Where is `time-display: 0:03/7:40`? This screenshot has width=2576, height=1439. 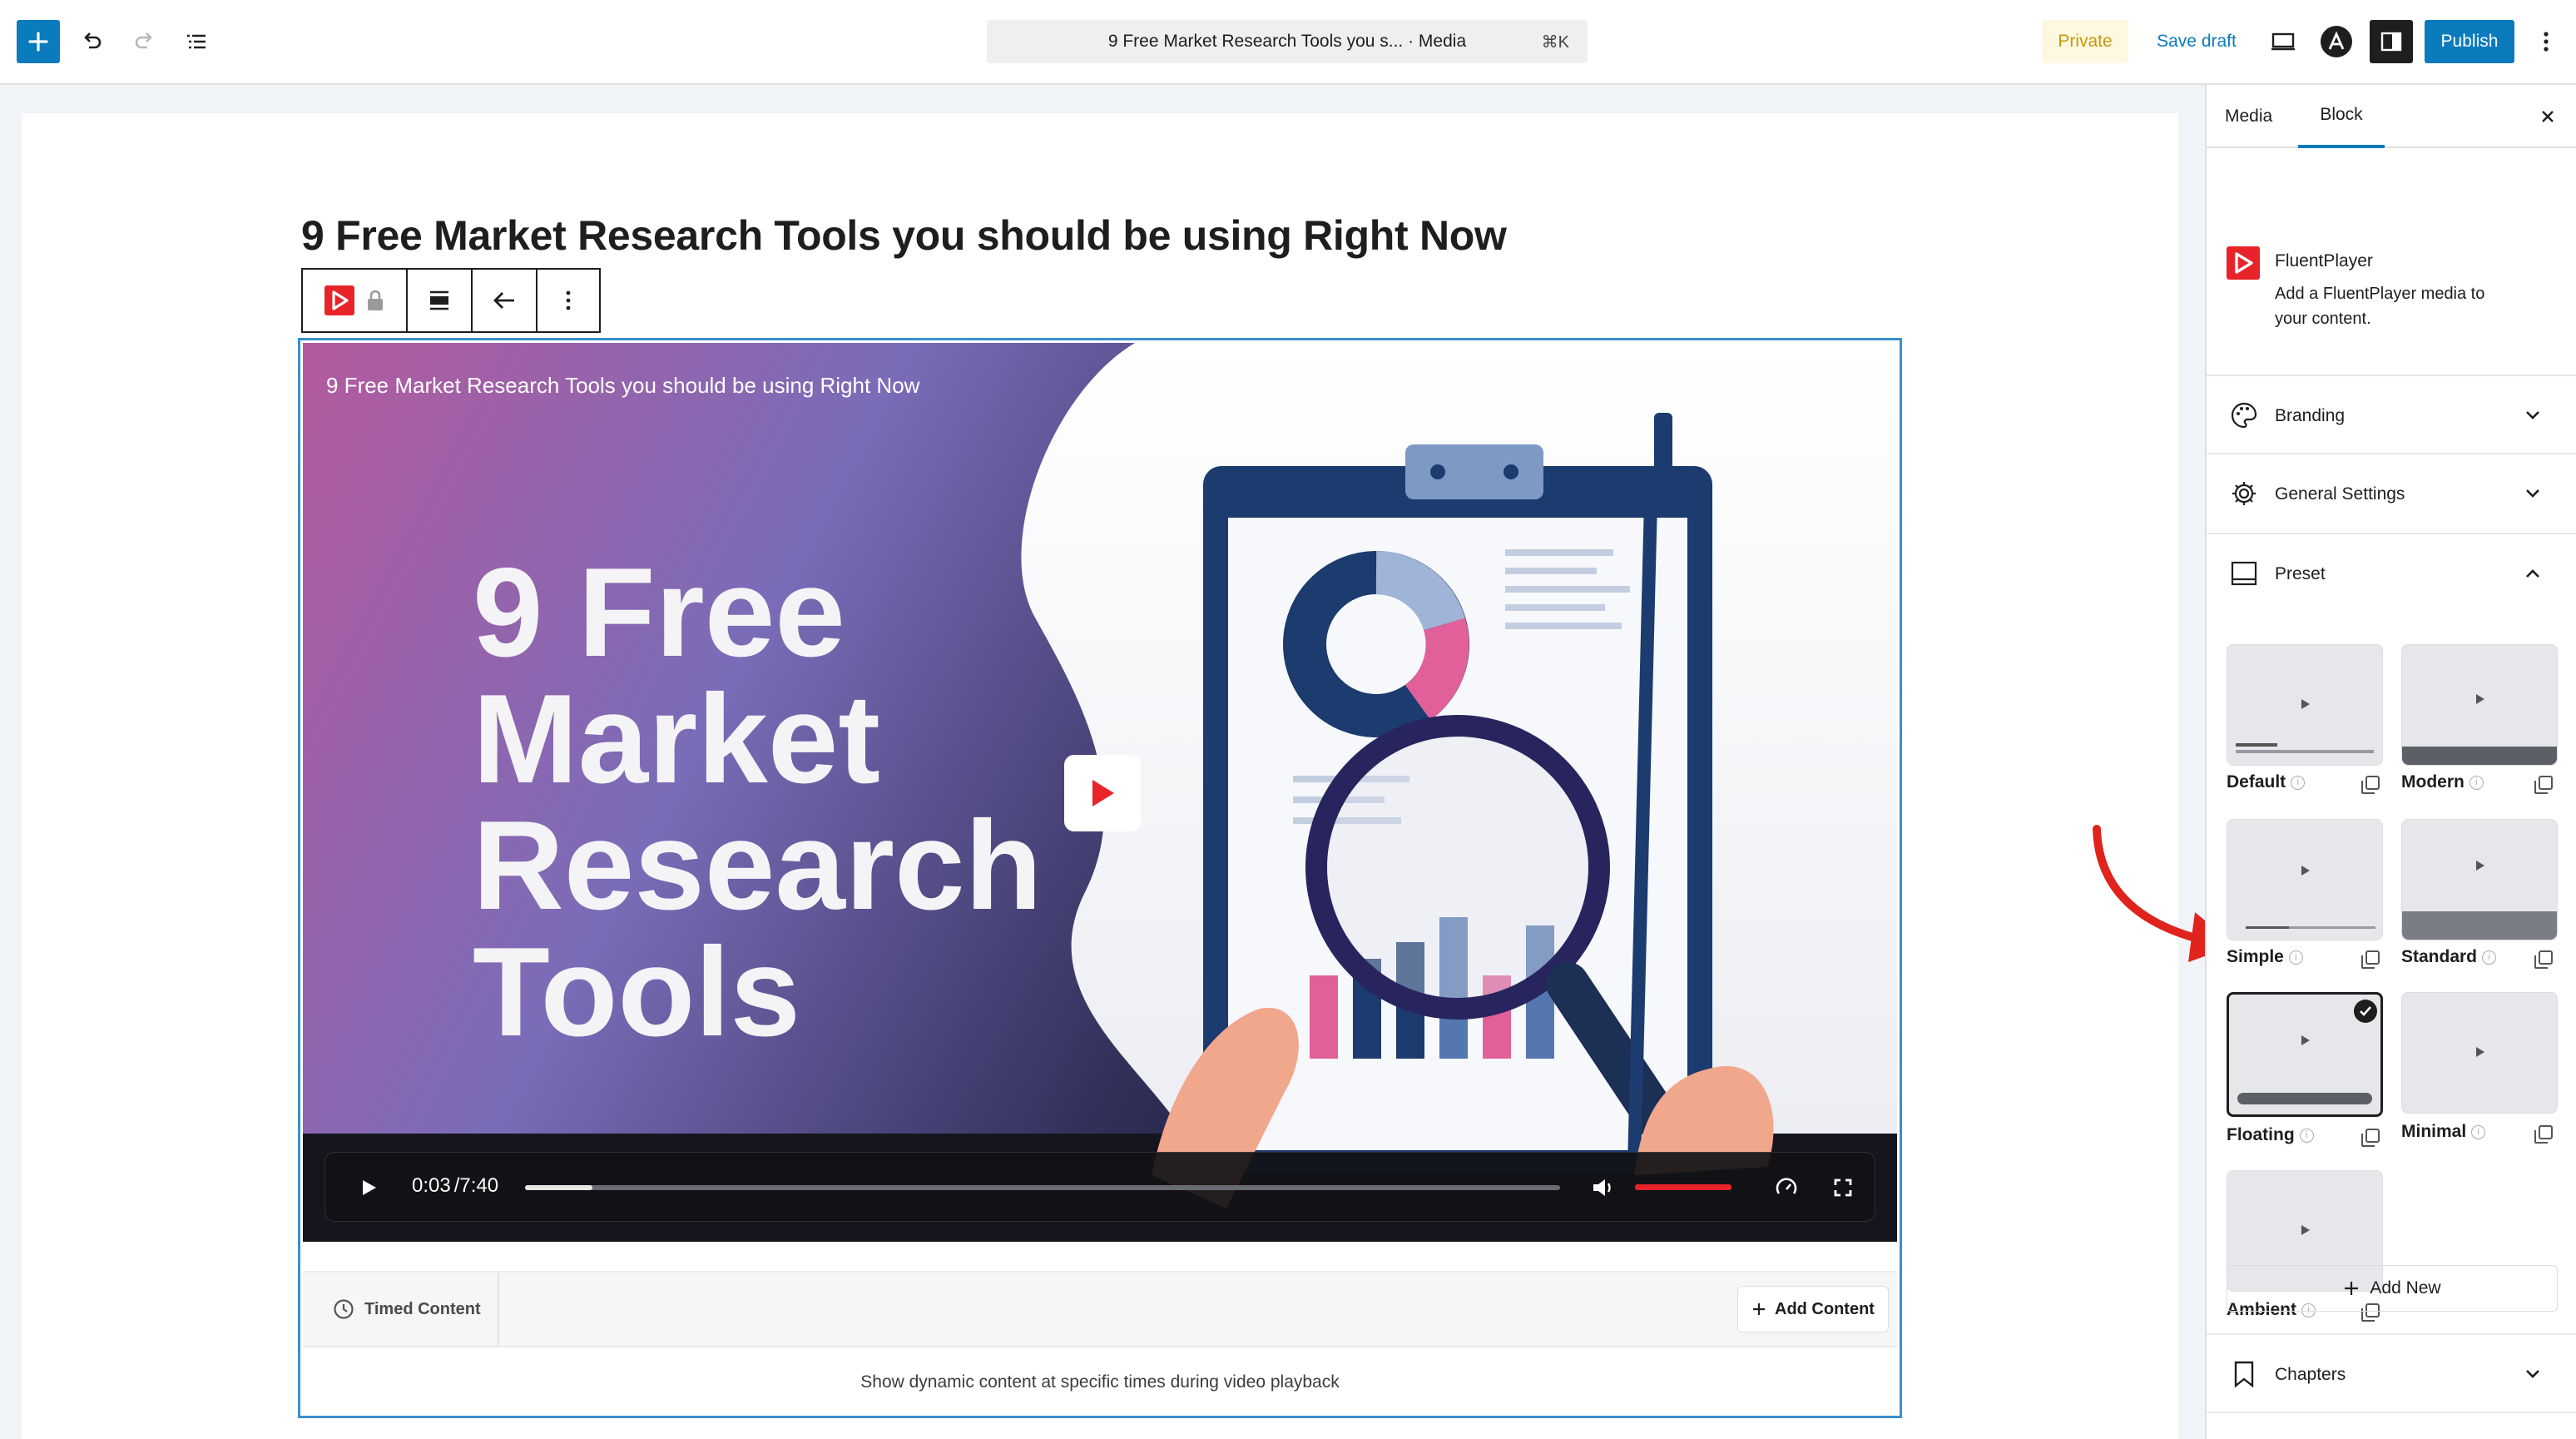 time-display: 0:03/7:40 is located at coordinates (455, 1186).